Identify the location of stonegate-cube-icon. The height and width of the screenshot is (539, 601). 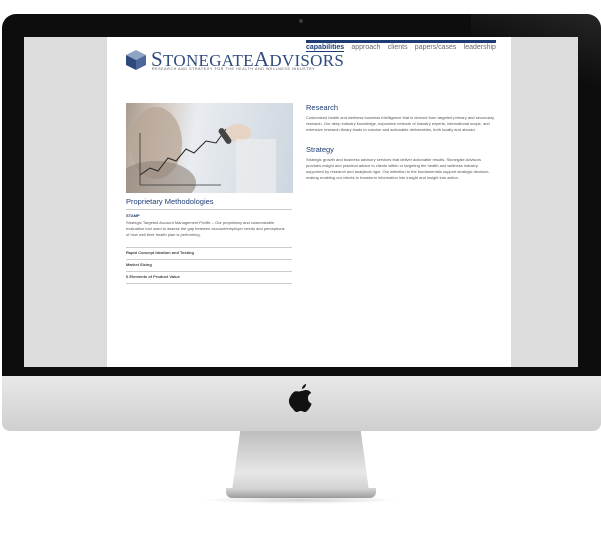
(136, 60).